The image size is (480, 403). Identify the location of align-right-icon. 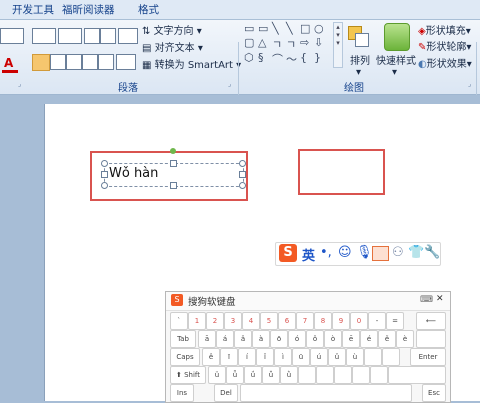
(74, 62).